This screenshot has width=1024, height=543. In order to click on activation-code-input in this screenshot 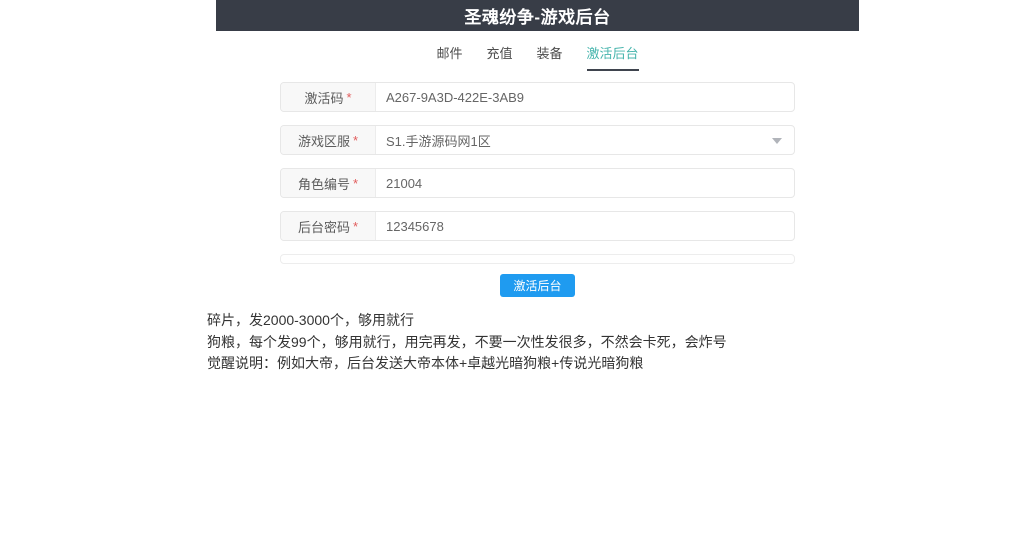, I will do `click(585, 97)`.